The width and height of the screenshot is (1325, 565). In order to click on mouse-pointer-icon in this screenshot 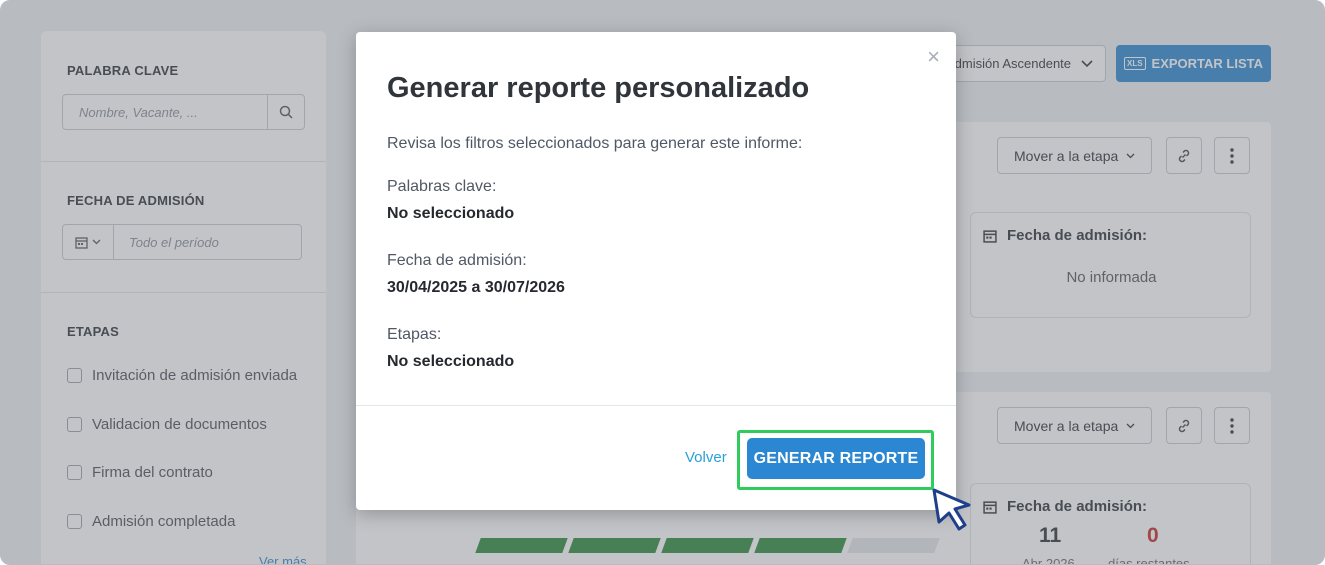, I will do `click(951, 509)`.